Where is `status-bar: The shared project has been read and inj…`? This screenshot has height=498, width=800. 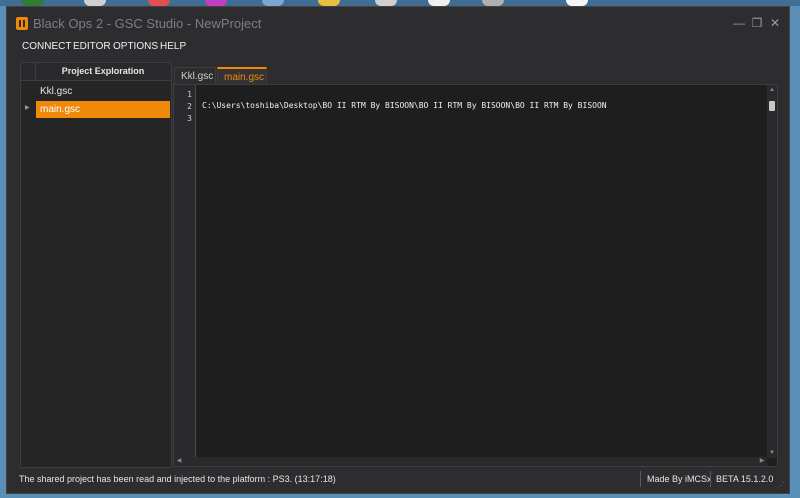 status-bar: The shared project has been read and inj… is located at coordinates (398, 481).